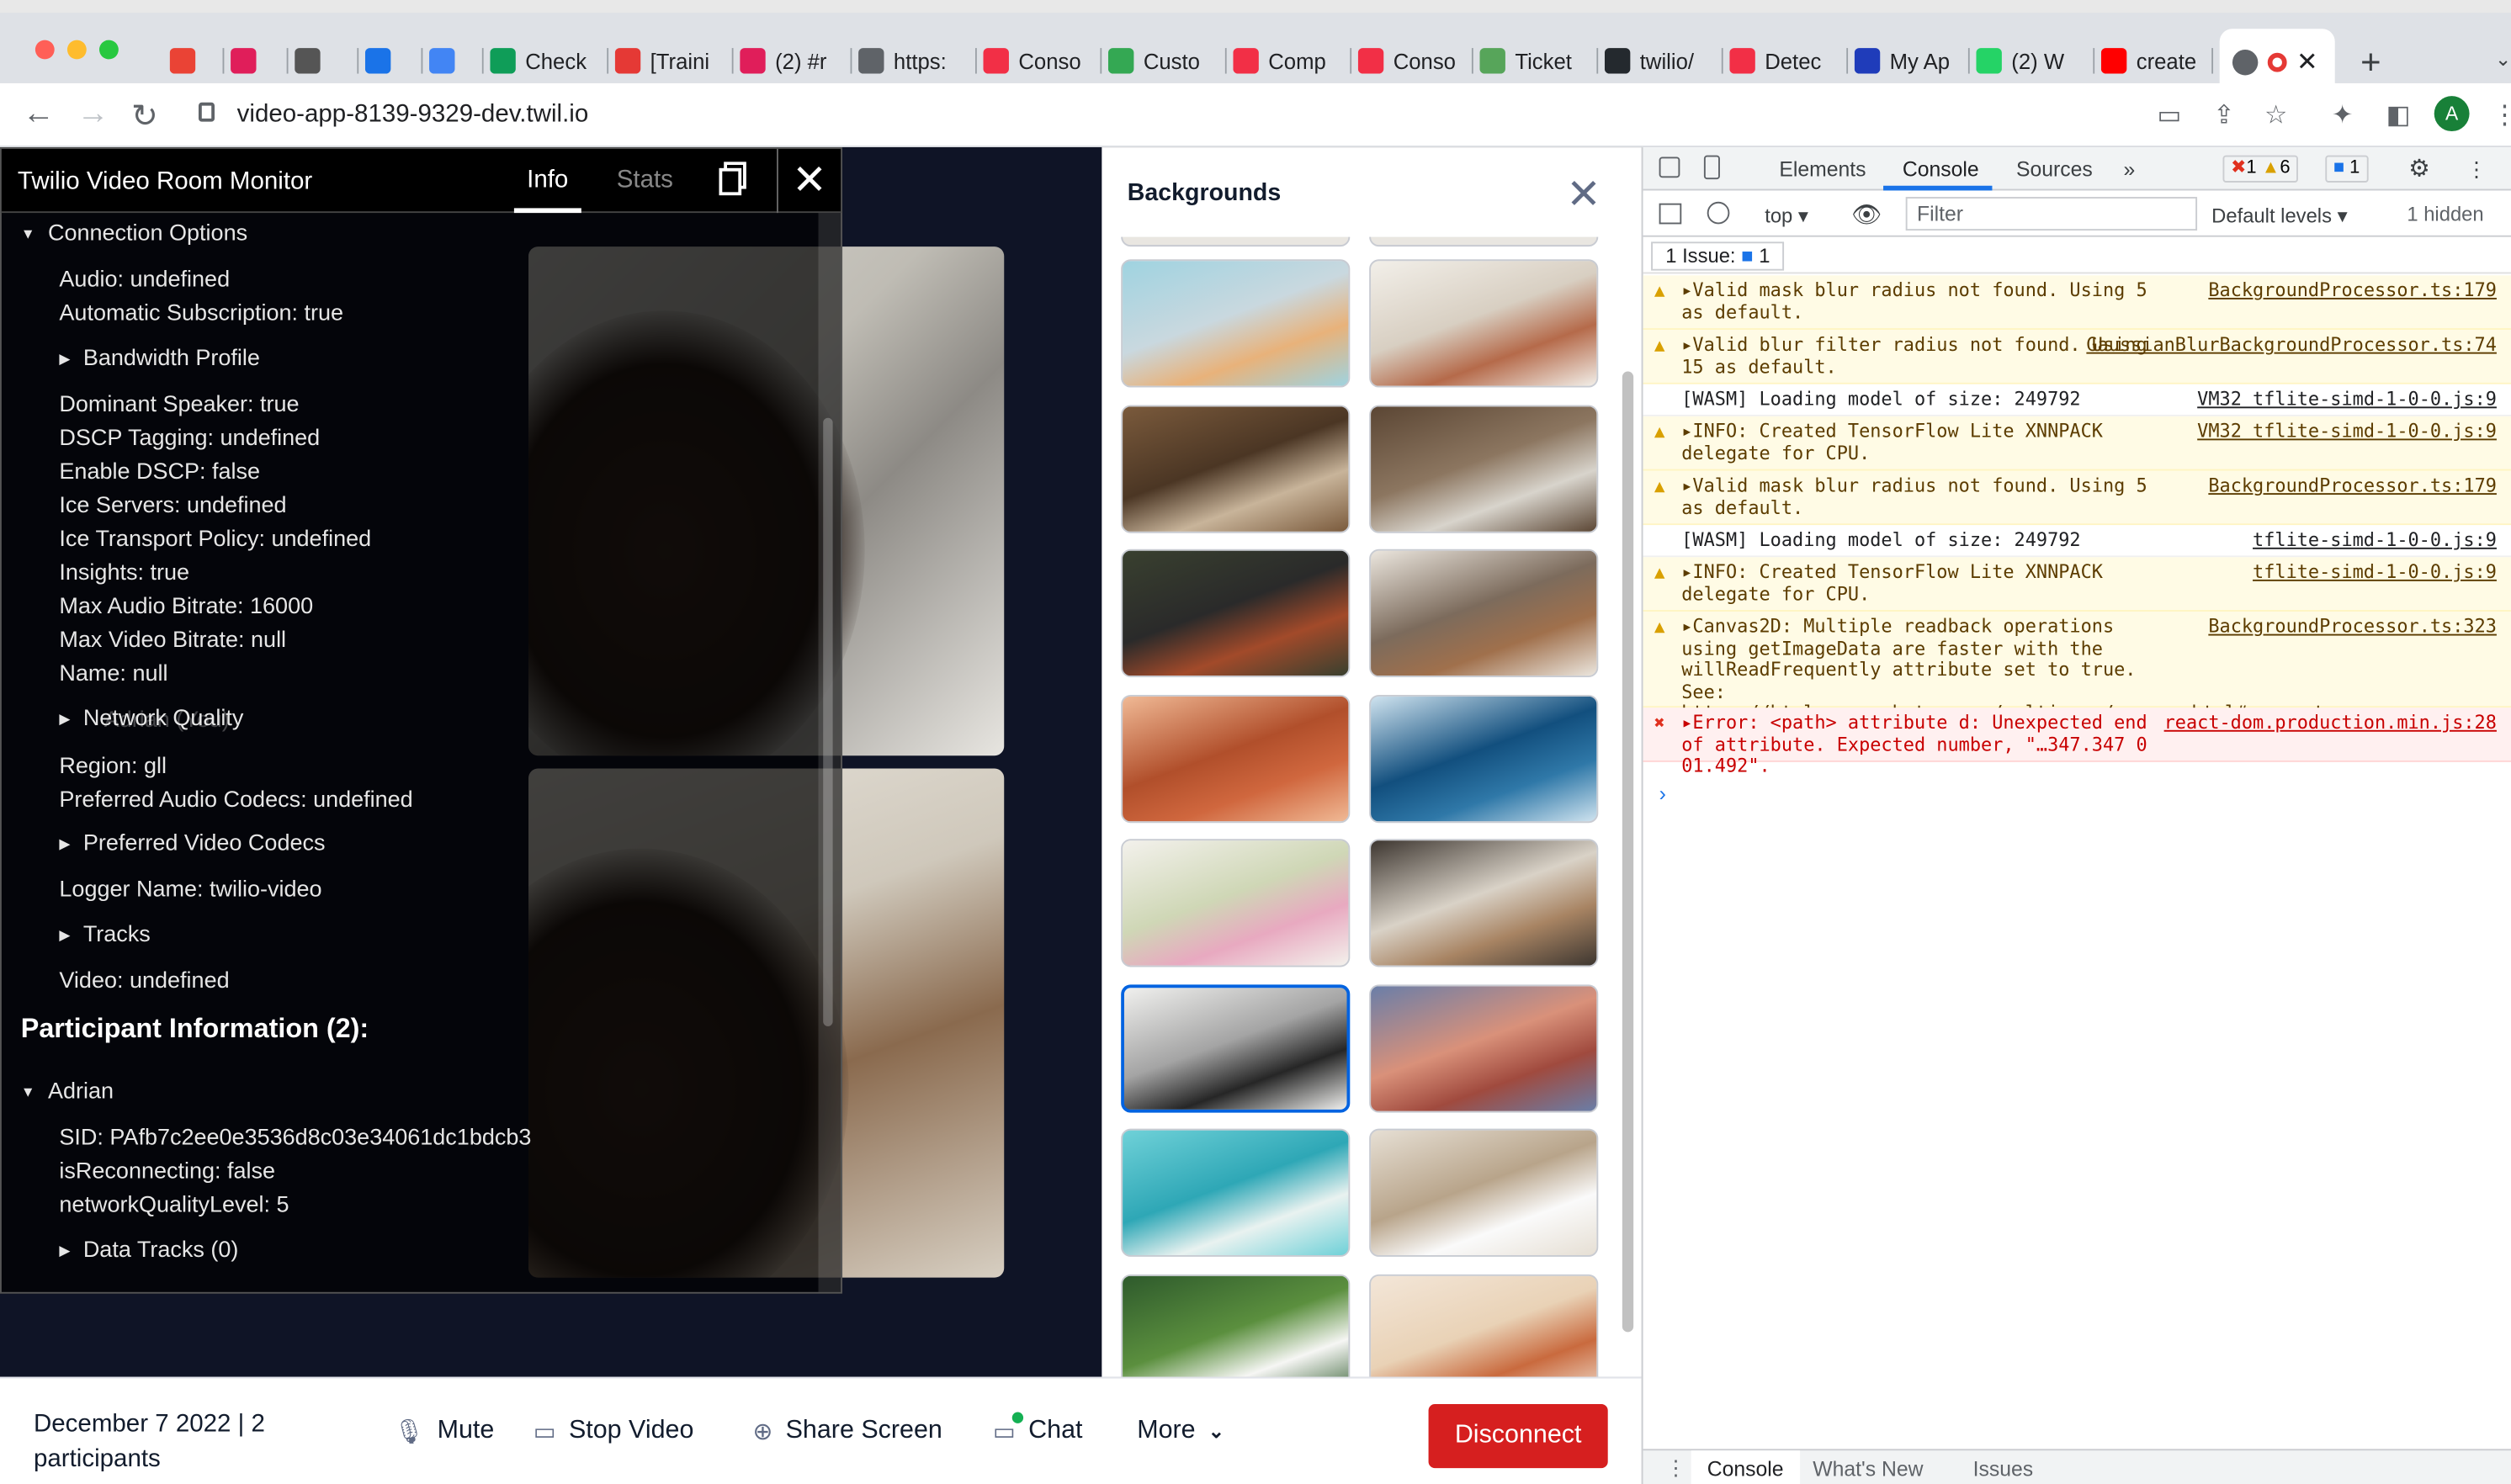 The height and width of the screenshot is (1484, 2511). What do you see at coordinates (1787, 216) in the screenshot?
I see `context-selector: top ▾` at bounding box center [1787, 216].